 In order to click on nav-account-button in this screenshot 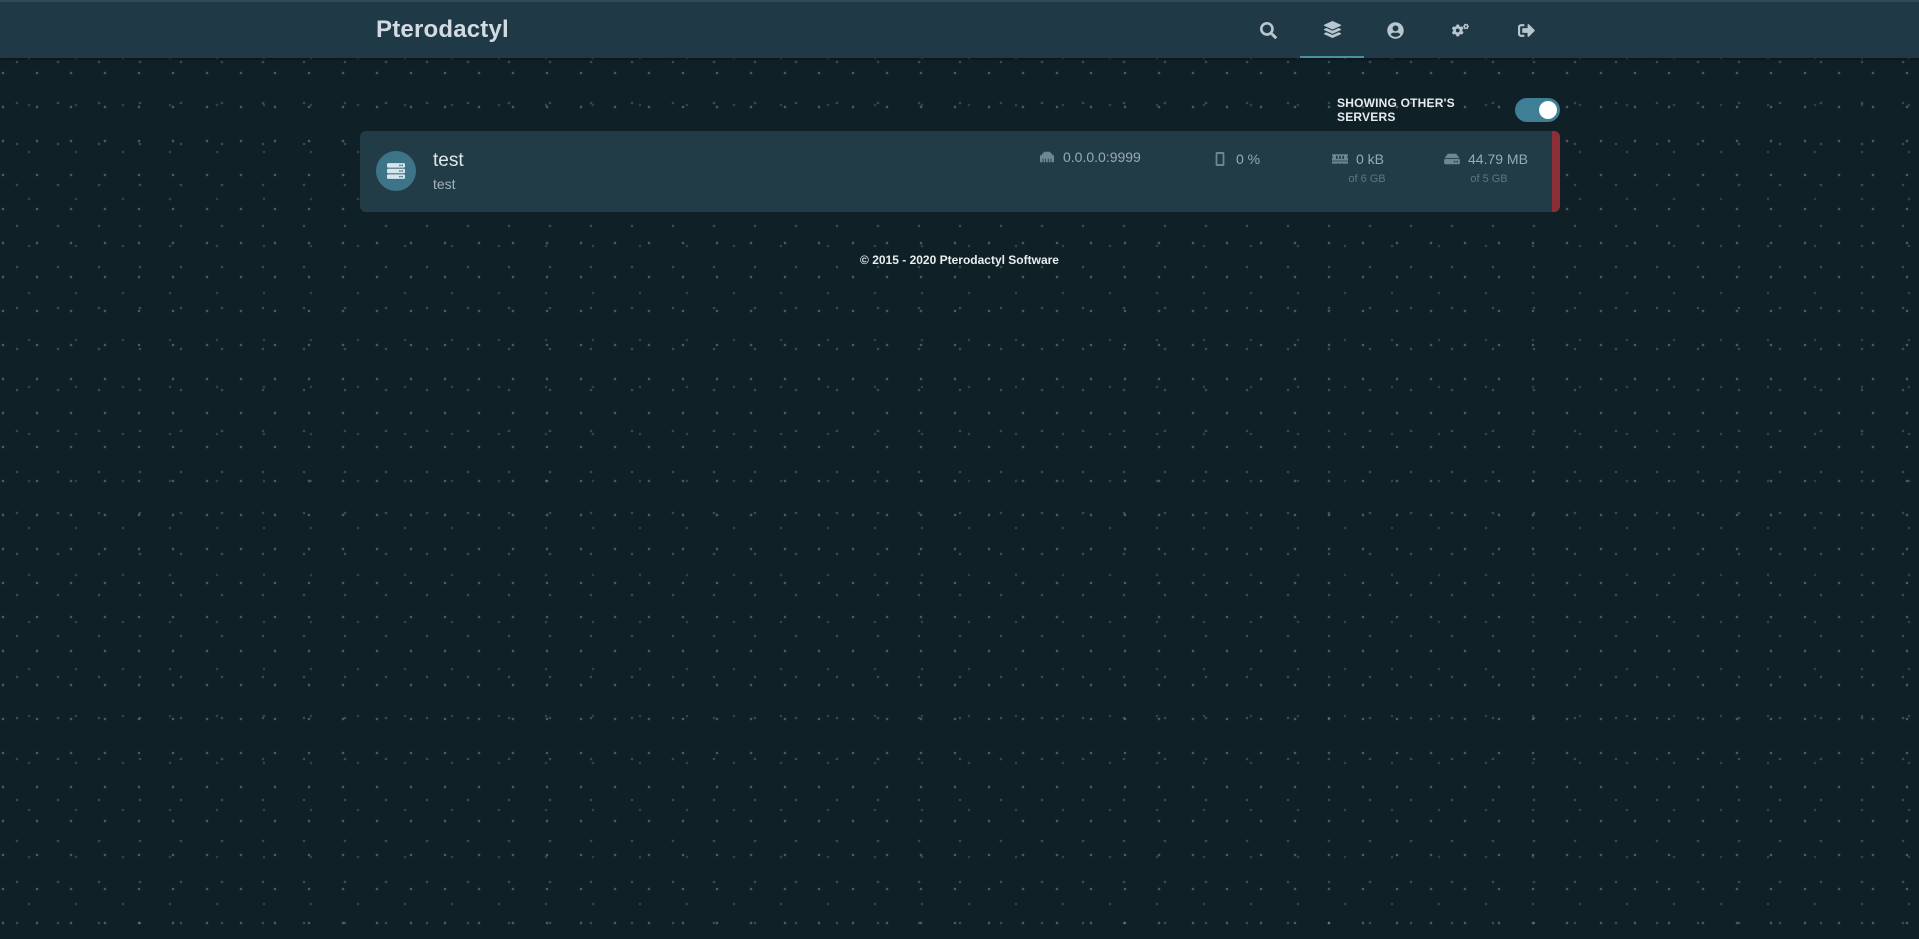, I will do `click(1395, 30)`.